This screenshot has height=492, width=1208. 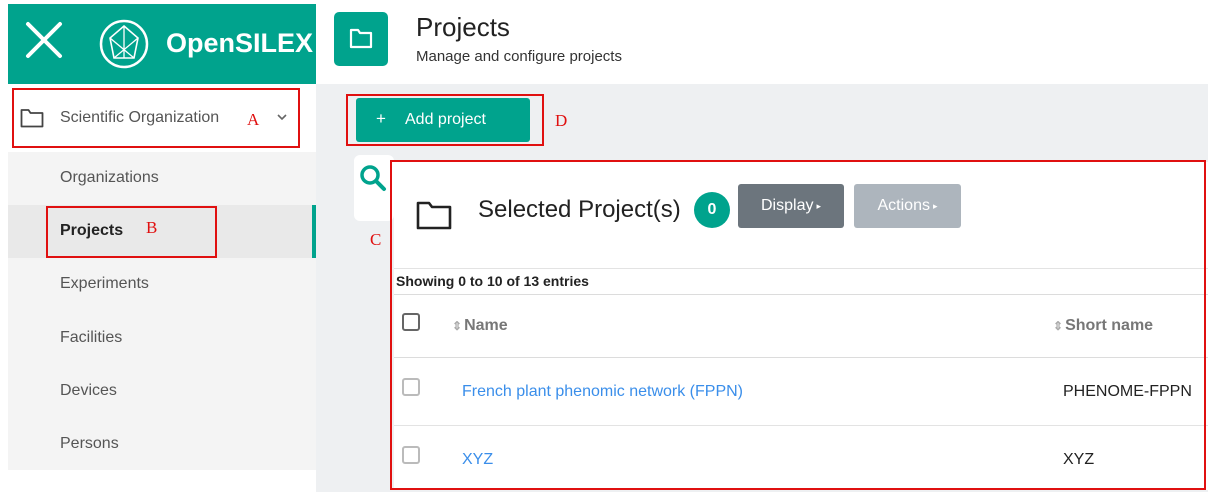 I want to click on page-header: Projects Manage and configure projects, so click(x=762, y=44).